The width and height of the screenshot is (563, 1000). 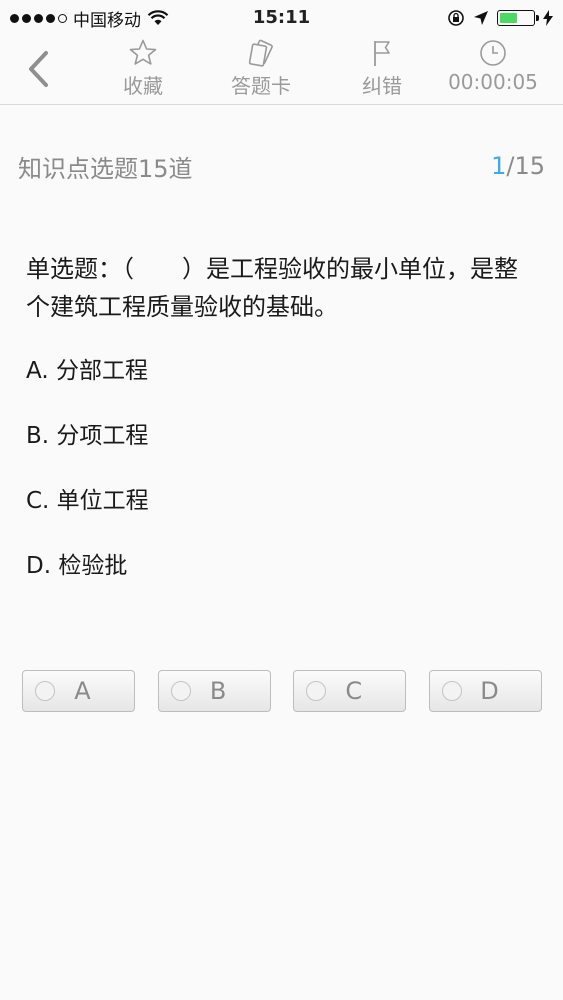 I want to click on status-right, so click(x=500, y=18).